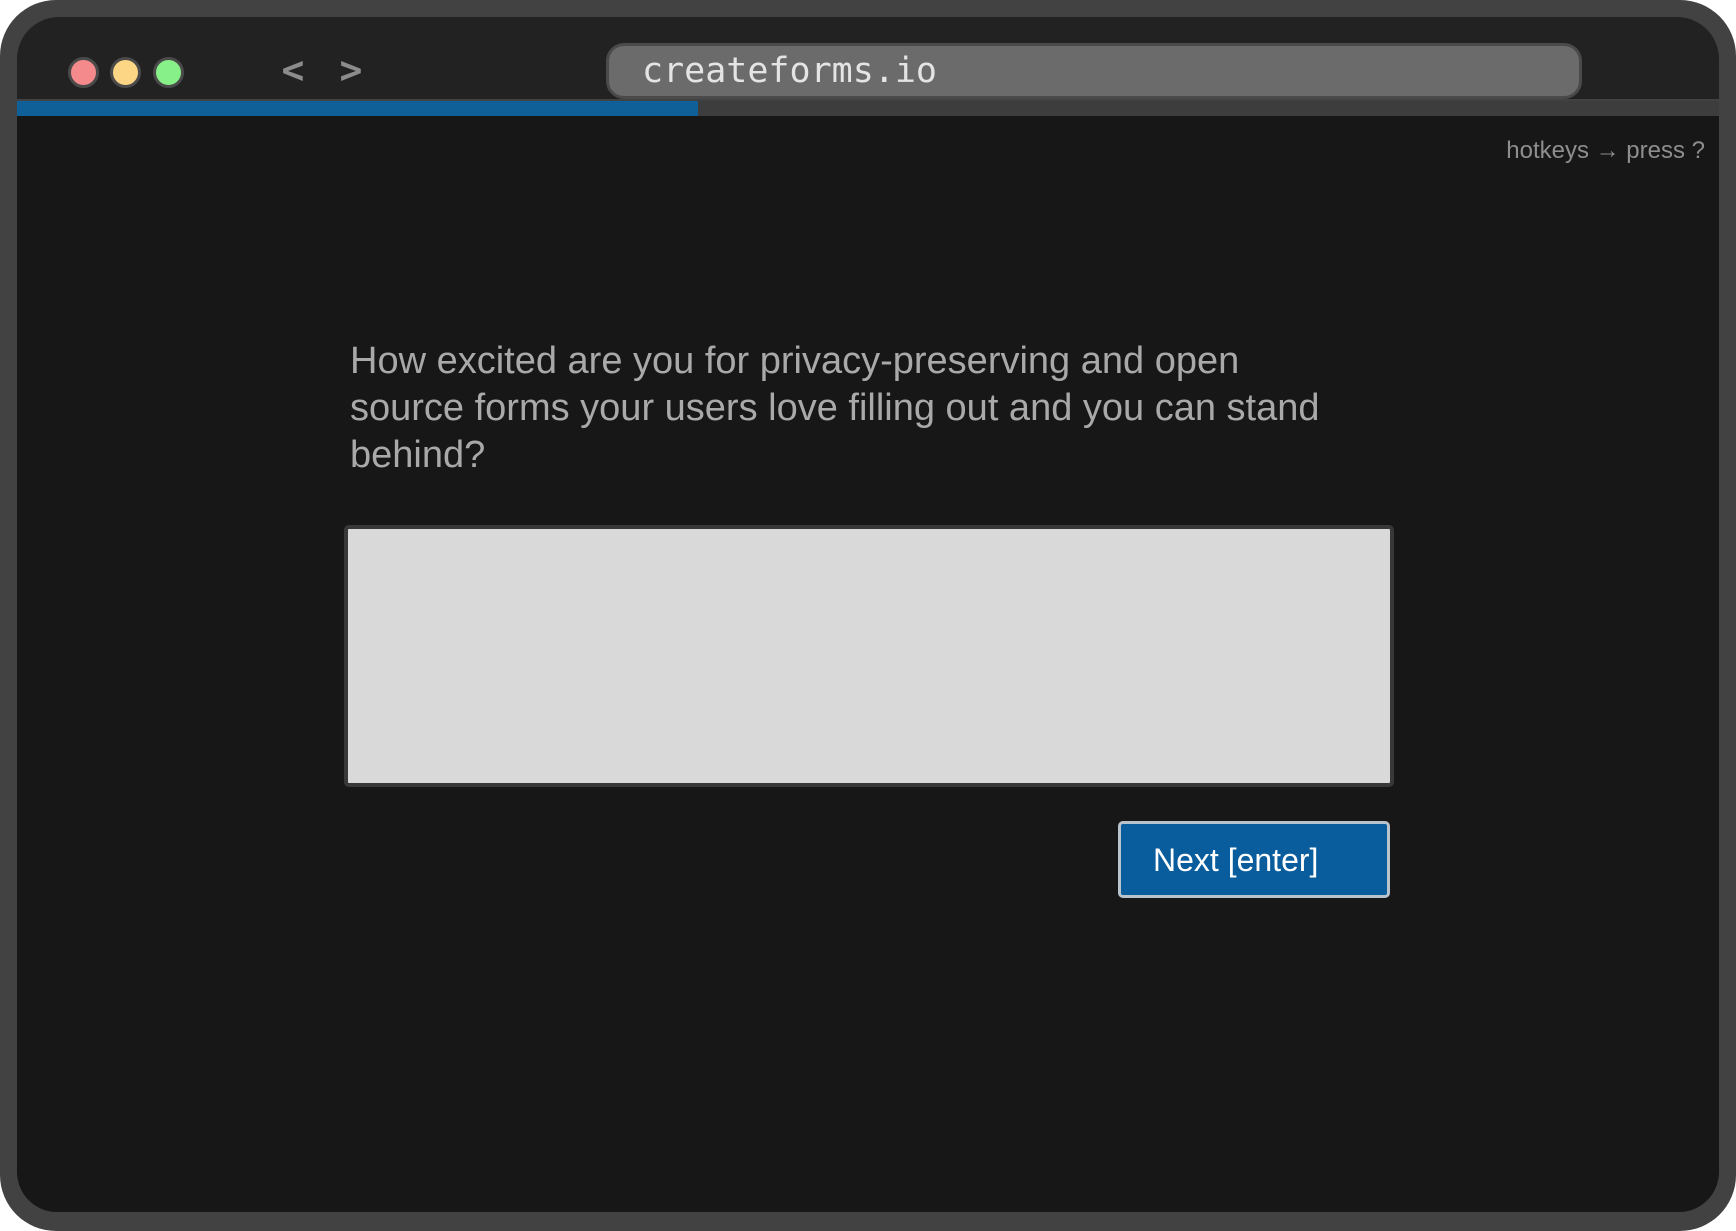 The image size is (1736, 1231). What do you see at coordinates (293, 70) in the screenshot?
I see `back-arrow-icon: <` at bounding box center [293, 70].